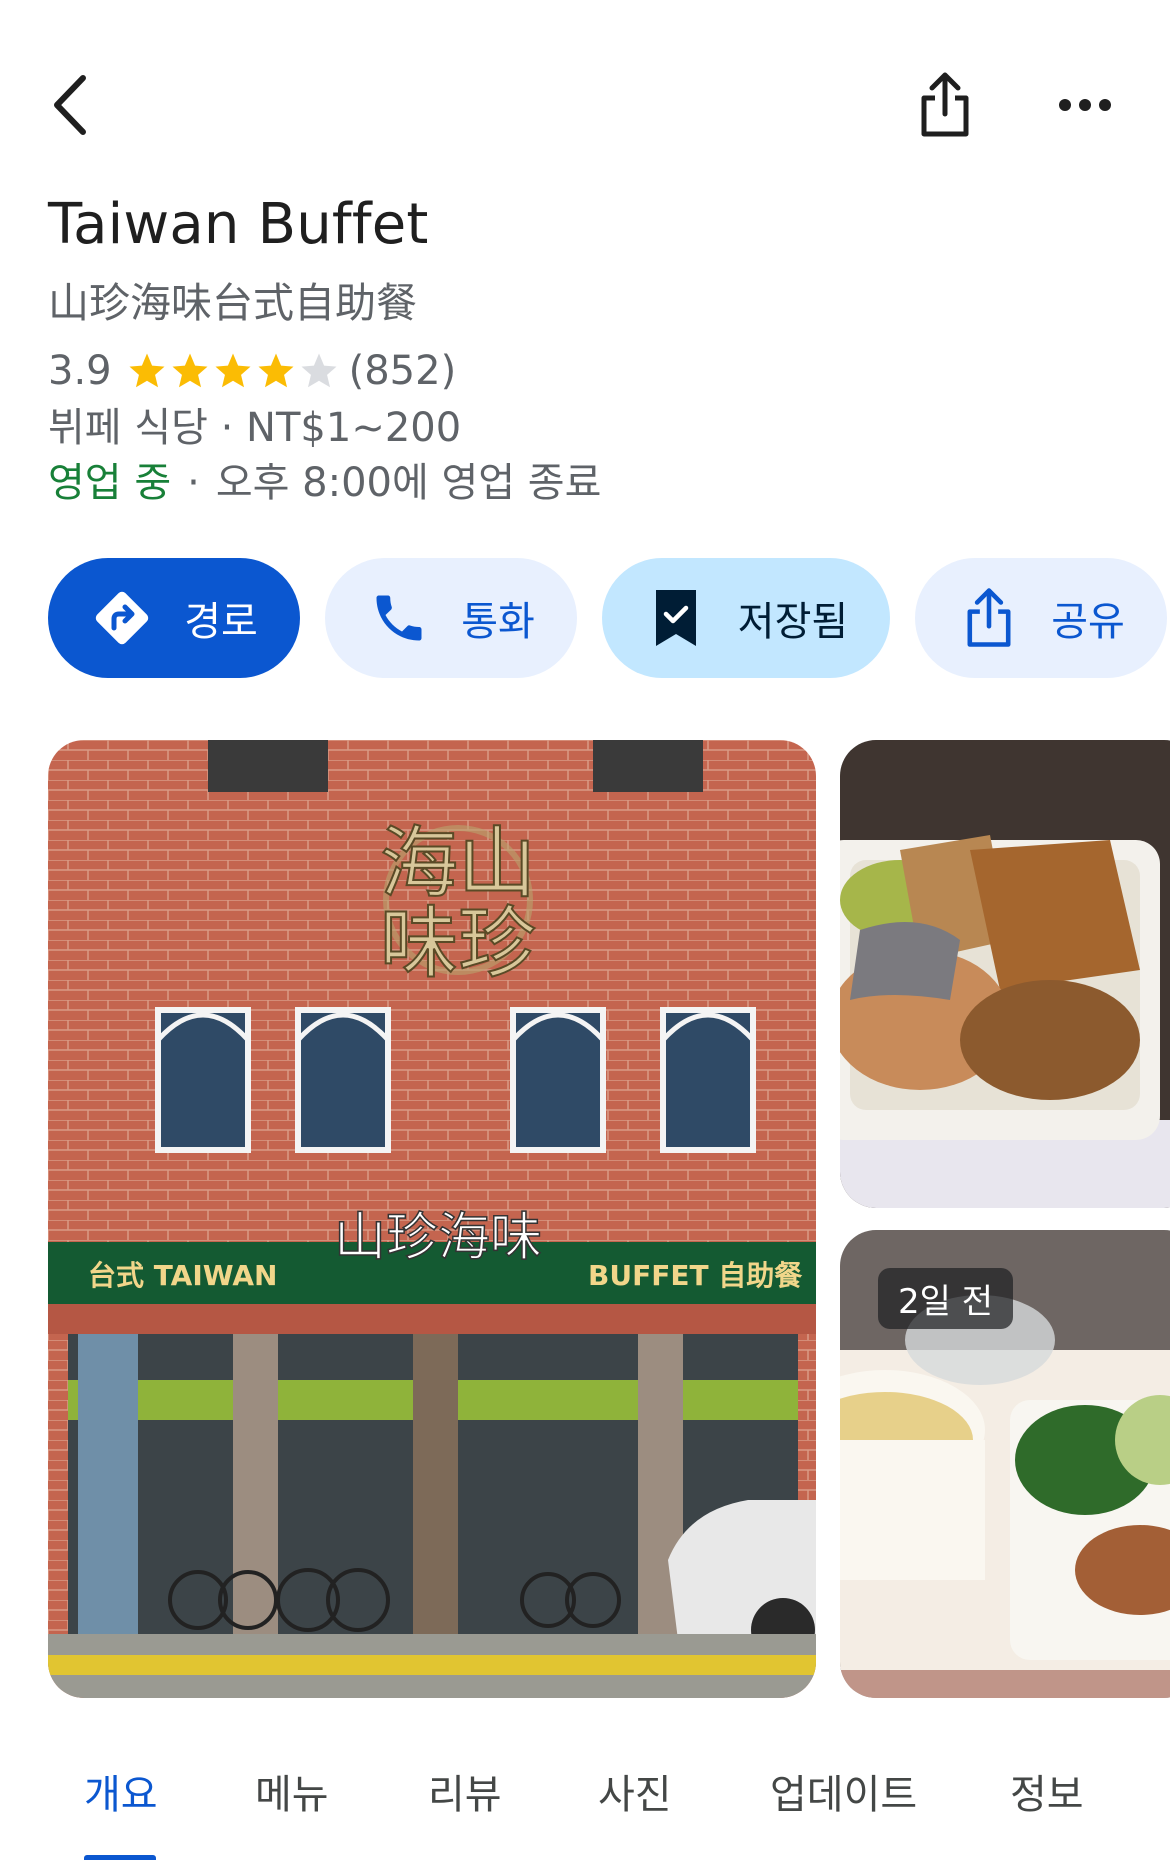  What do you see at coordinates (438, 1238) in the screenshot?
I see `svg-text: 山珍海味` at bounding box center [438, 1238].